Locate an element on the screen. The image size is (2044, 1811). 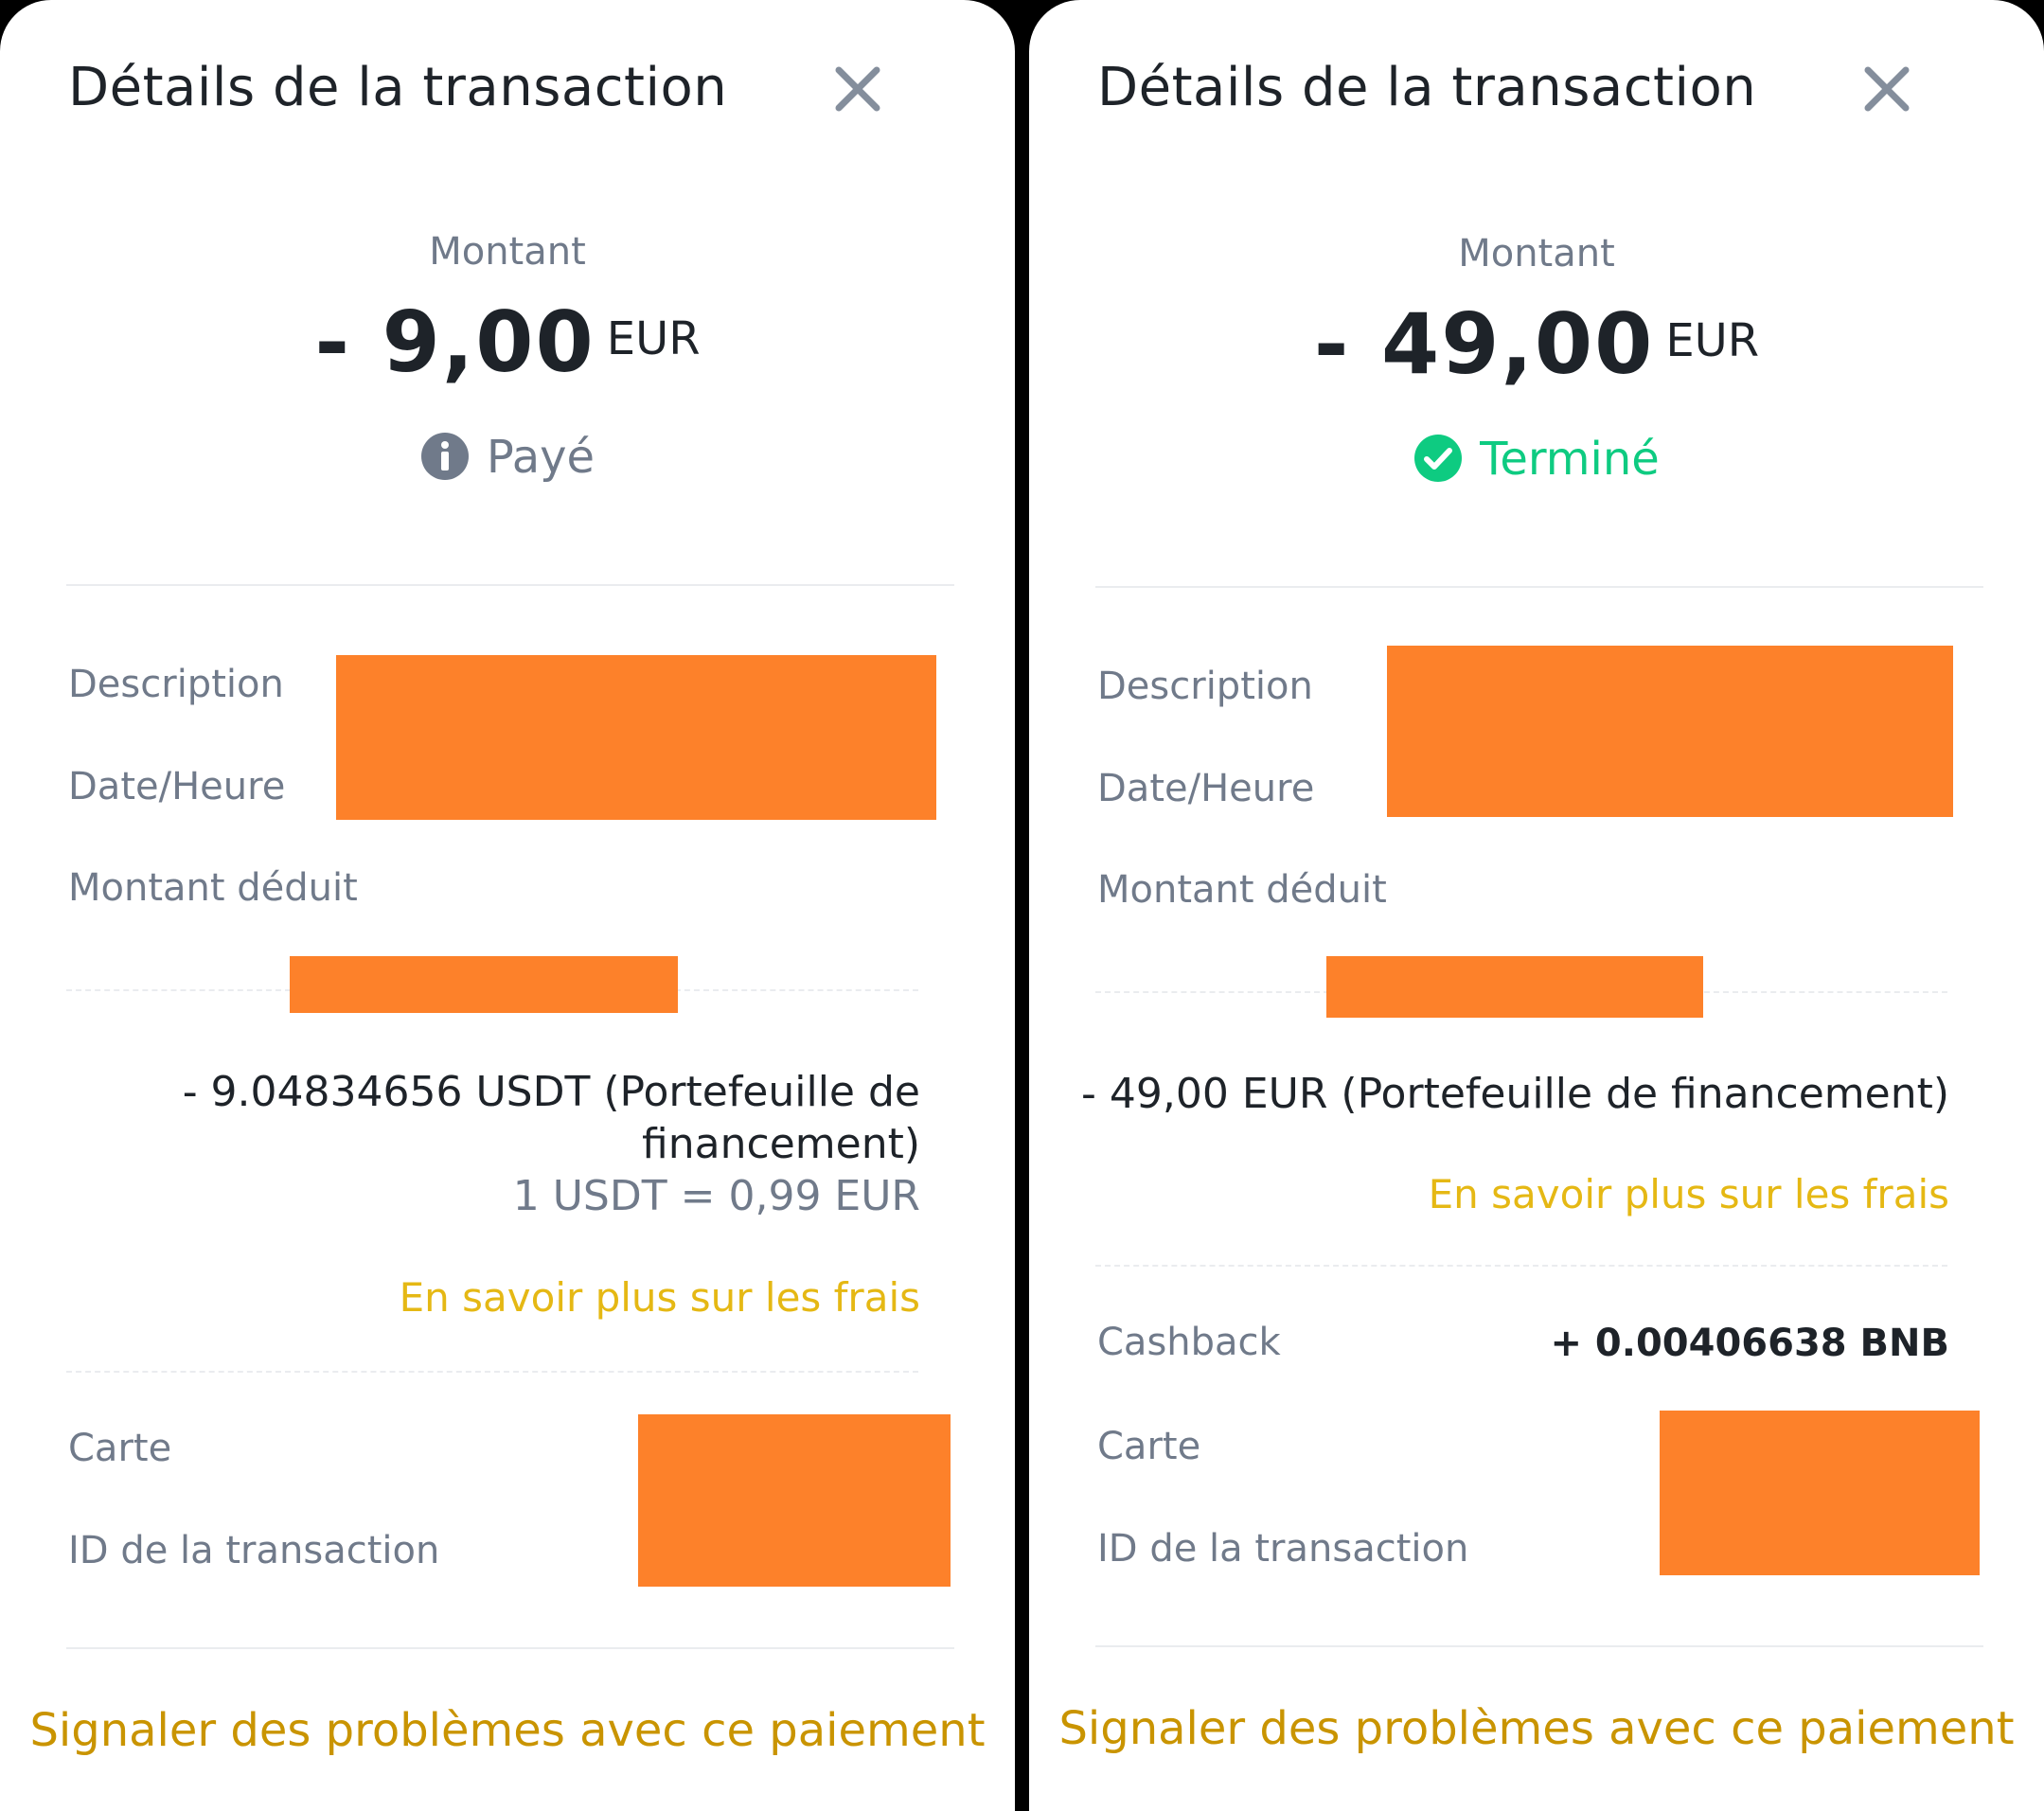
amount: - 49,00 EUR is located at coordinates (1536, 344).